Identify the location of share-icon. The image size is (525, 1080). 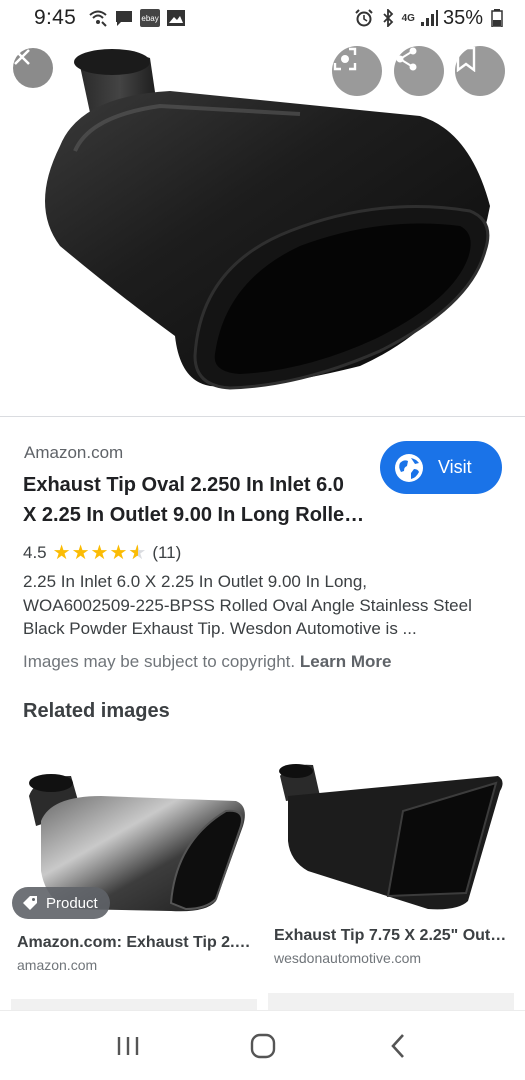
(406, 59).